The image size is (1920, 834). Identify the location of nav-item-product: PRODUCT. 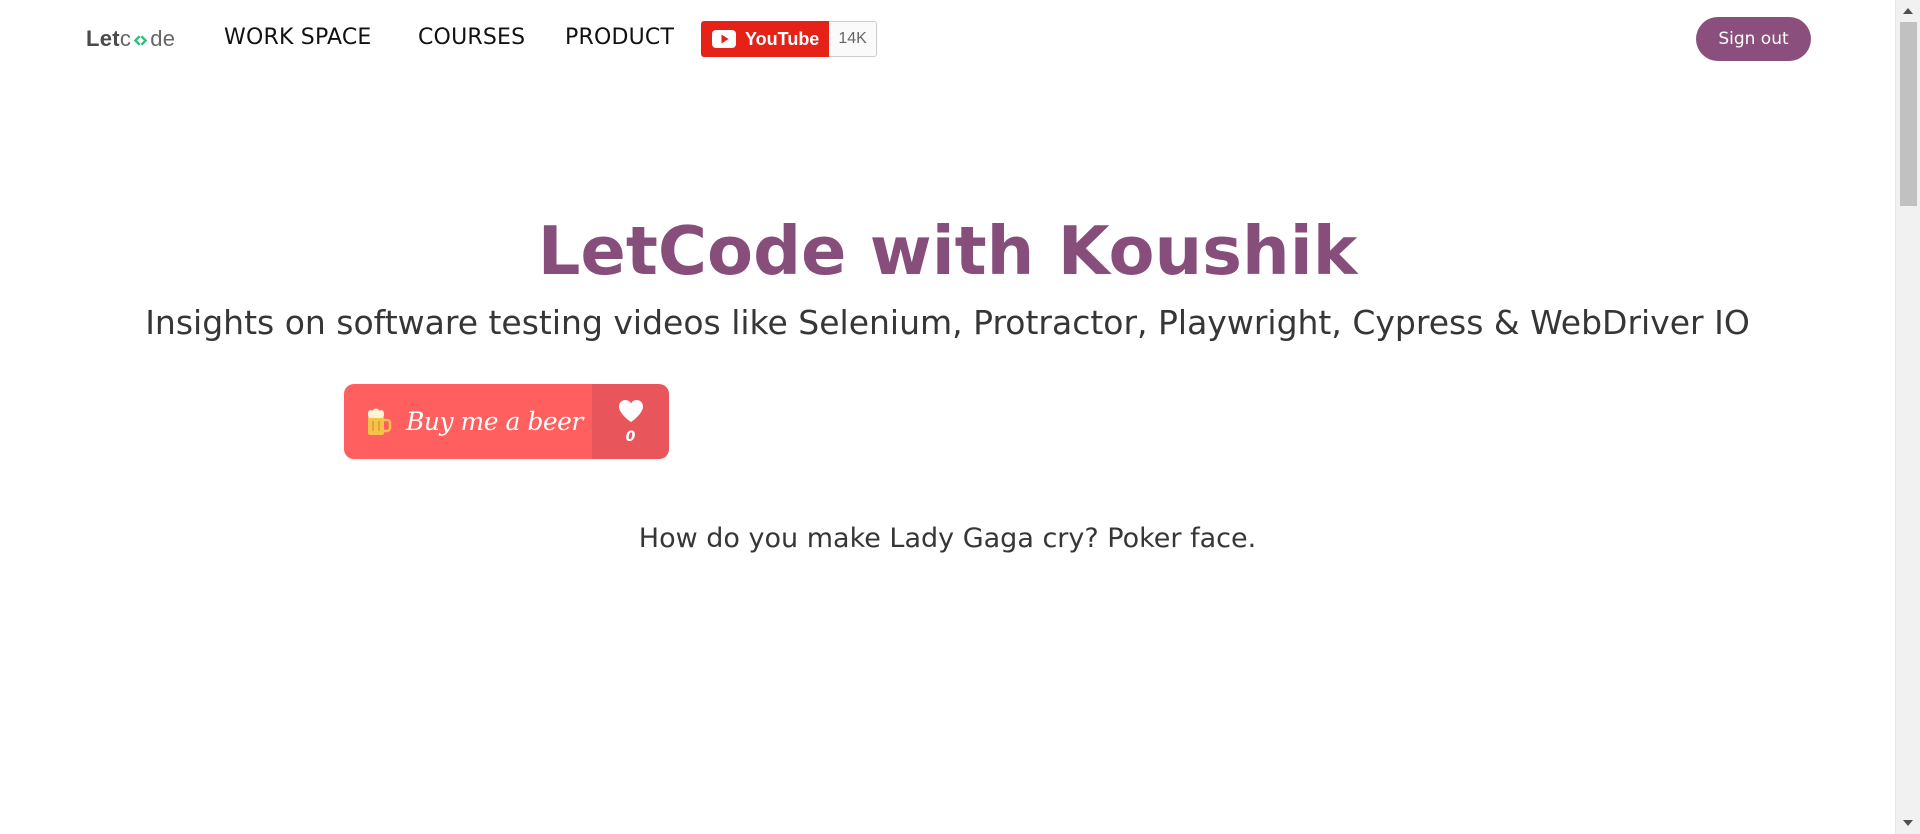
(619, 37).